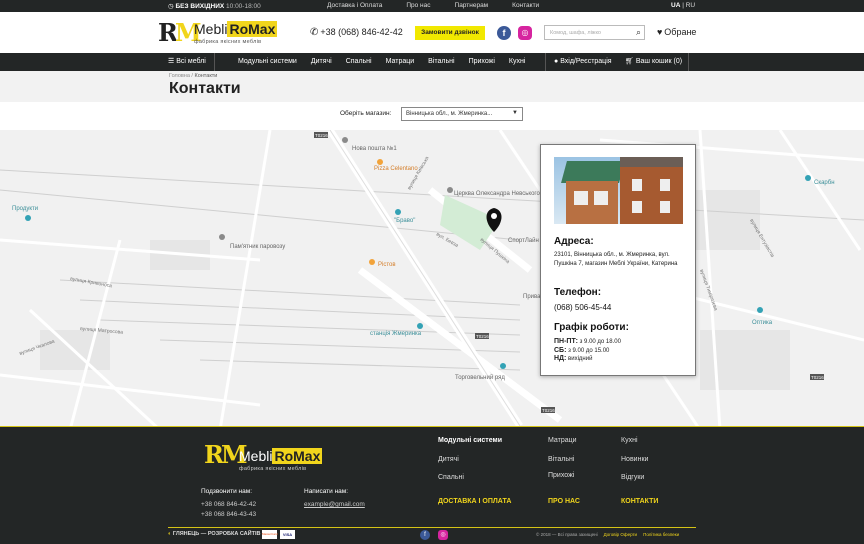 The image size is (864, 544). What do you see at coordinates (205, 88) in the screenshot?
I see `page-title: Контакти` at bounding box center [205, 88].